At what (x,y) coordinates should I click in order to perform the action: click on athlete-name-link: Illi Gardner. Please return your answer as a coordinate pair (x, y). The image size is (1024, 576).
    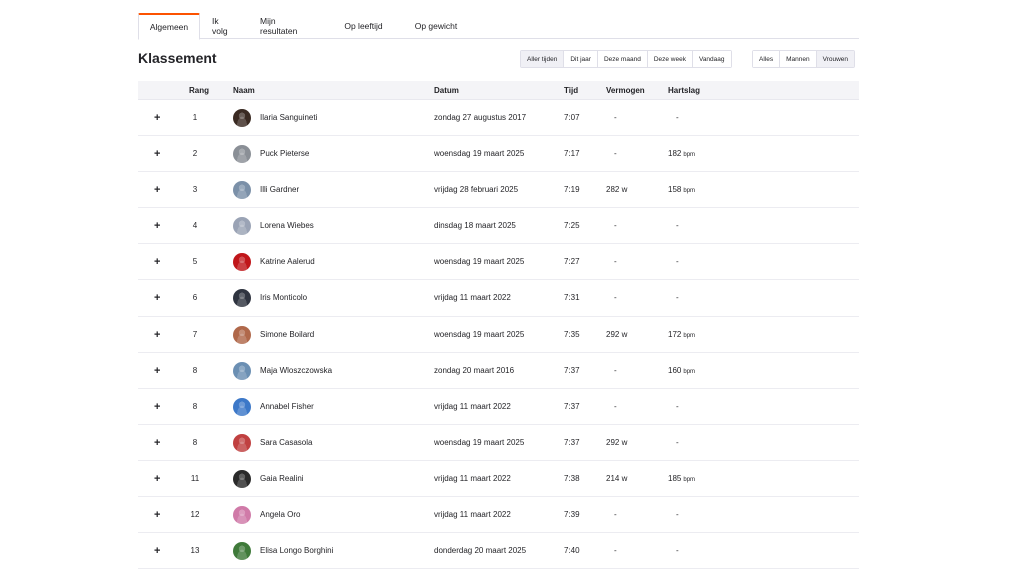
    Looking at the image, I should click on (279, 190).